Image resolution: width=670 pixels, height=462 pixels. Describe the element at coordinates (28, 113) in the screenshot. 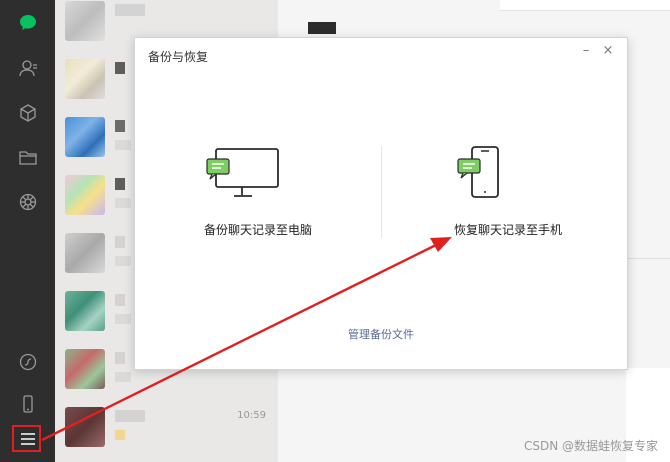

I see `favorites-icon` at that location.